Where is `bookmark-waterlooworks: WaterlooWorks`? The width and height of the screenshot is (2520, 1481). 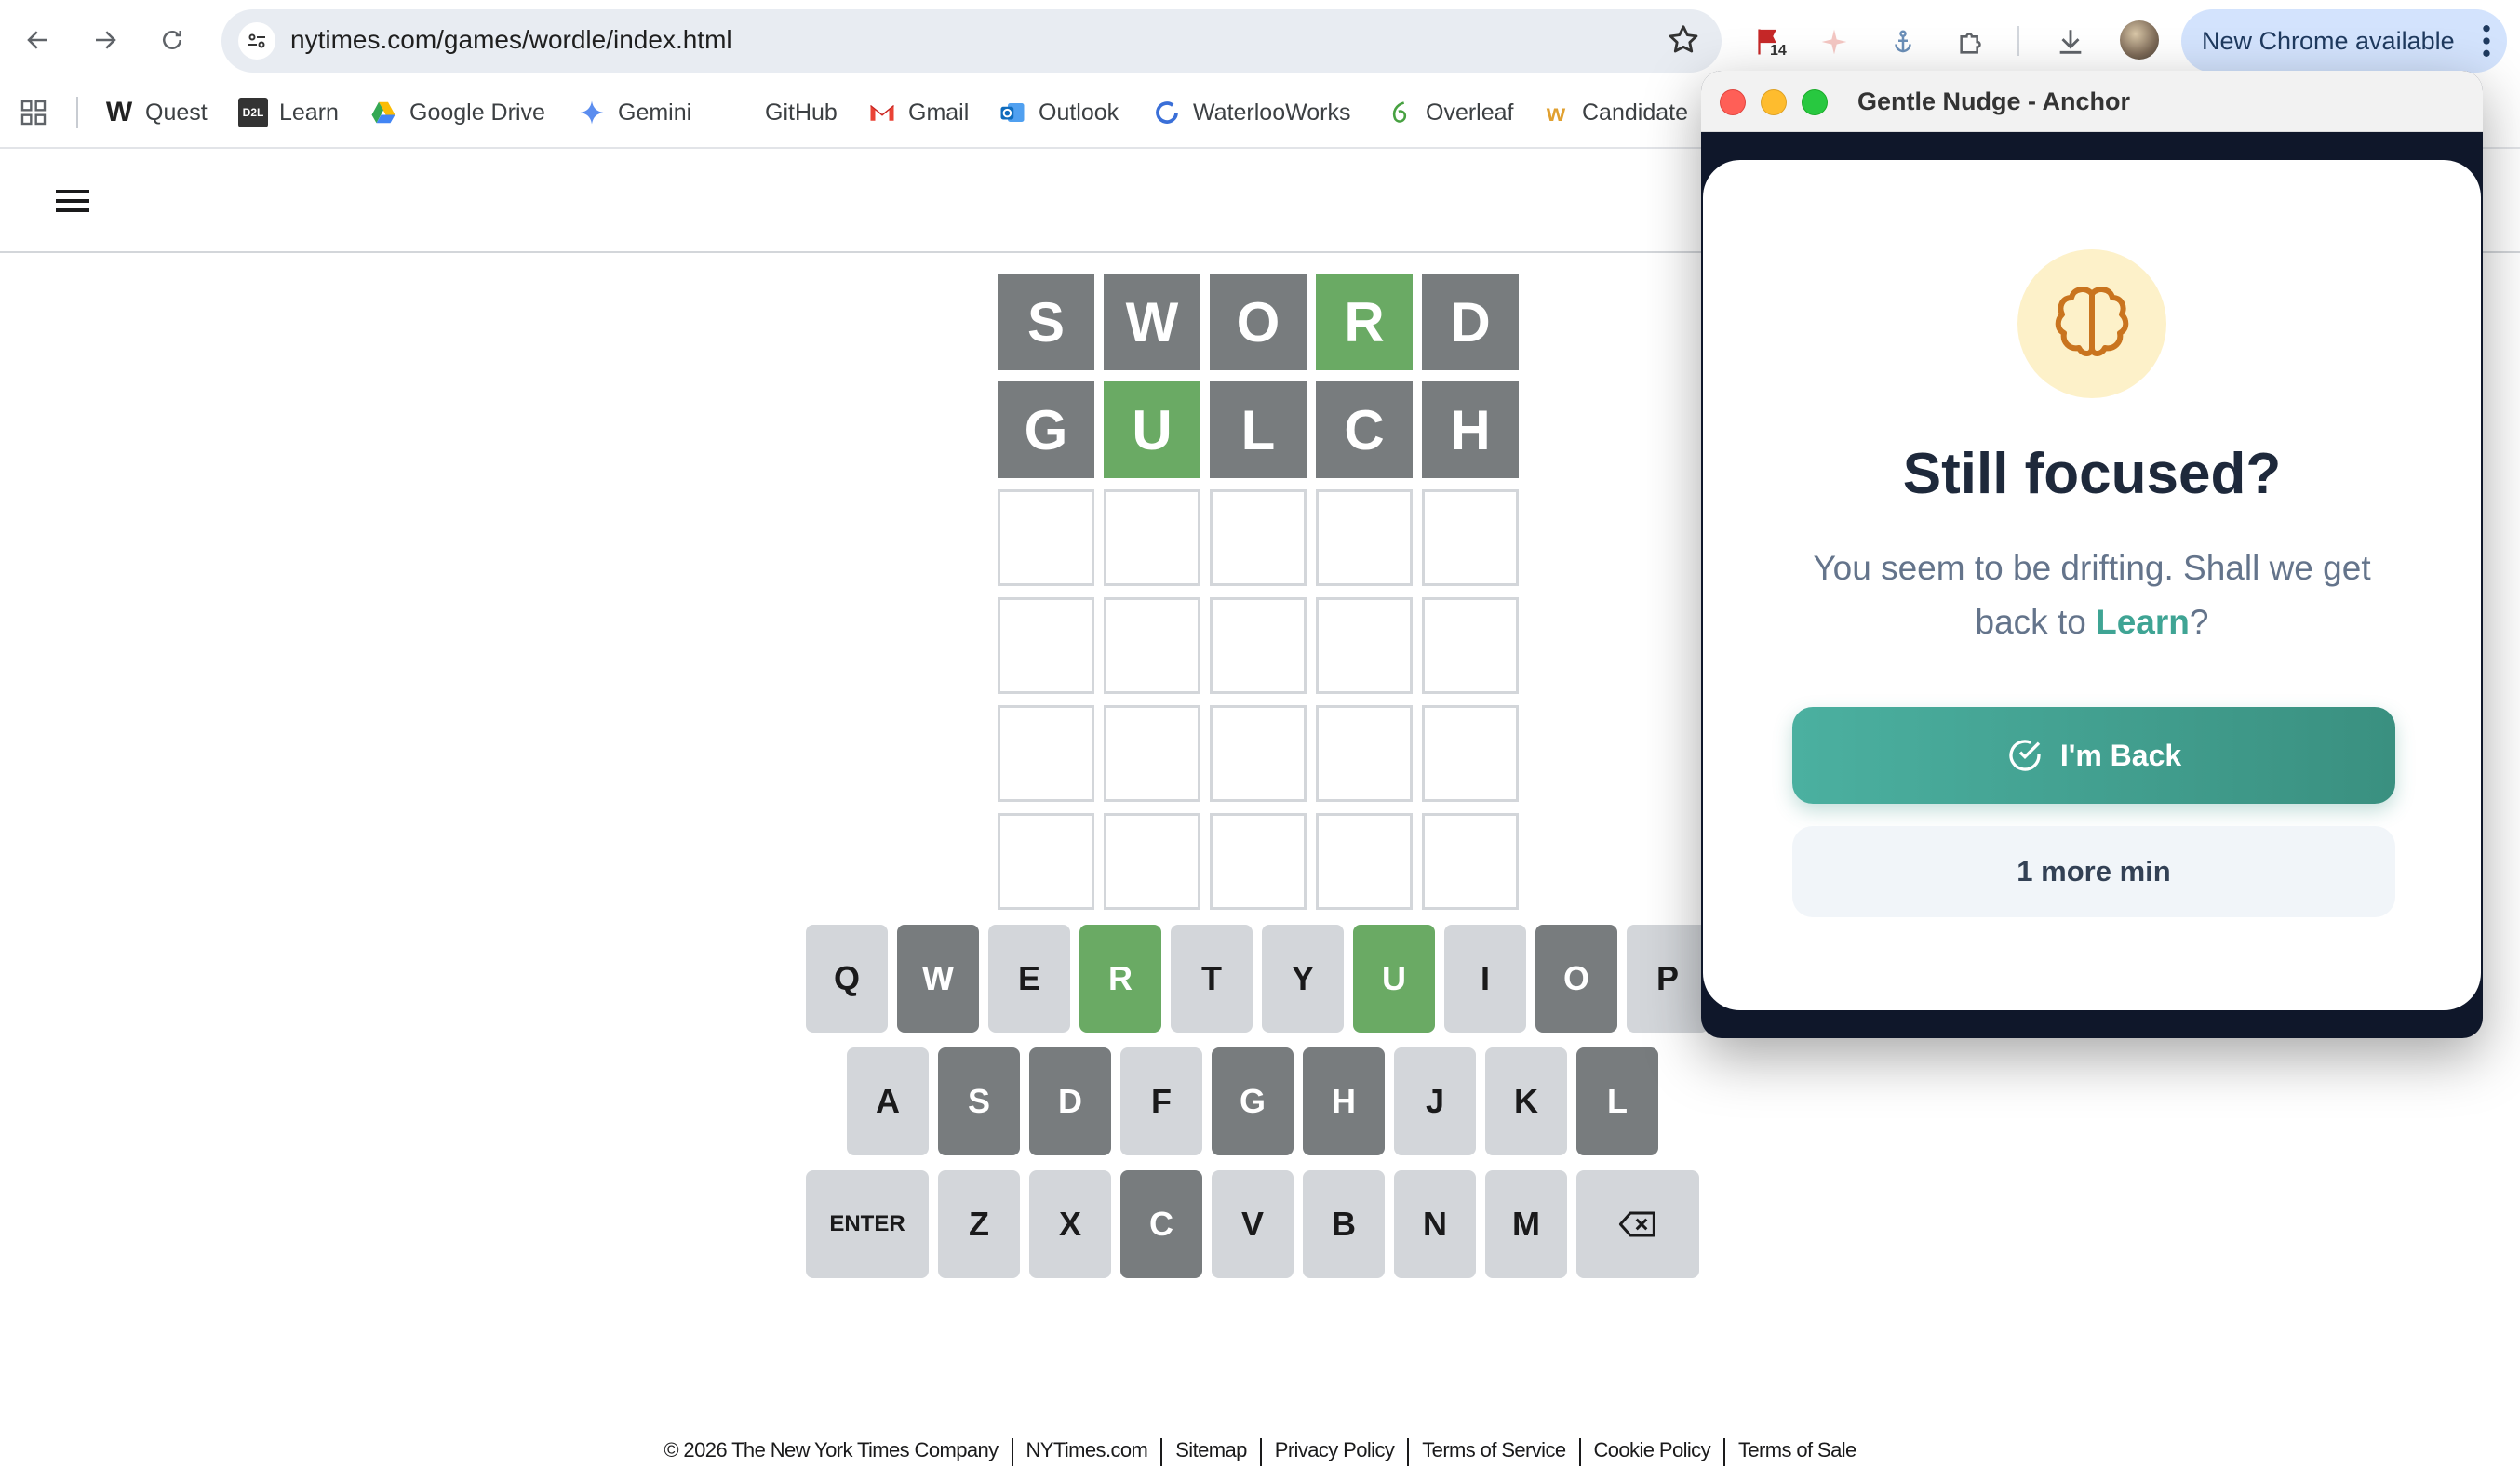 bookmark-waterlooworks: WaterlooWorks is located at coordinates (1251, 112).